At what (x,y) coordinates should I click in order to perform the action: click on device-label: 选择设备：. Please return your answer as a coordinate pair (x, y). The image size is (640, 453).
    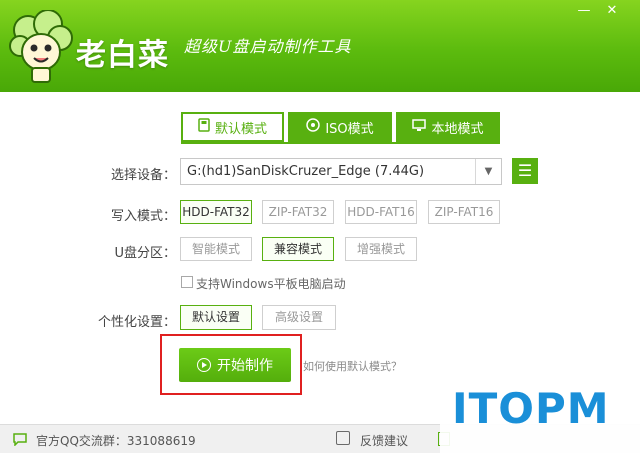
    Looking at the image, I should click on (143, 175).